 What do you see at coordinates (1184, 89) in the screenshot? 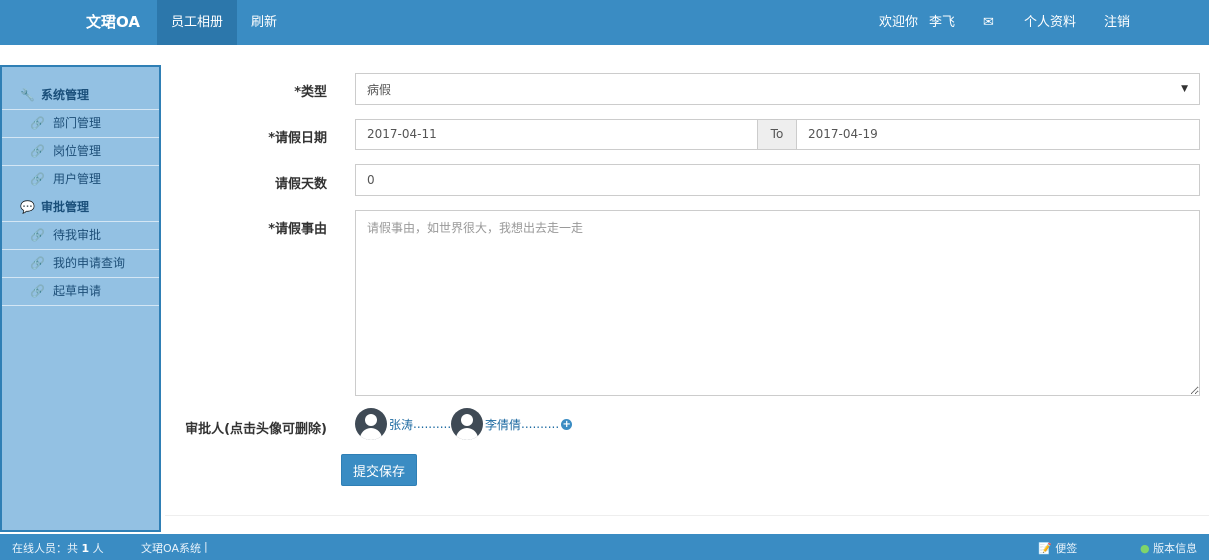
I see `caret-down-icon: ▼` at bounding box center [1184, 89].